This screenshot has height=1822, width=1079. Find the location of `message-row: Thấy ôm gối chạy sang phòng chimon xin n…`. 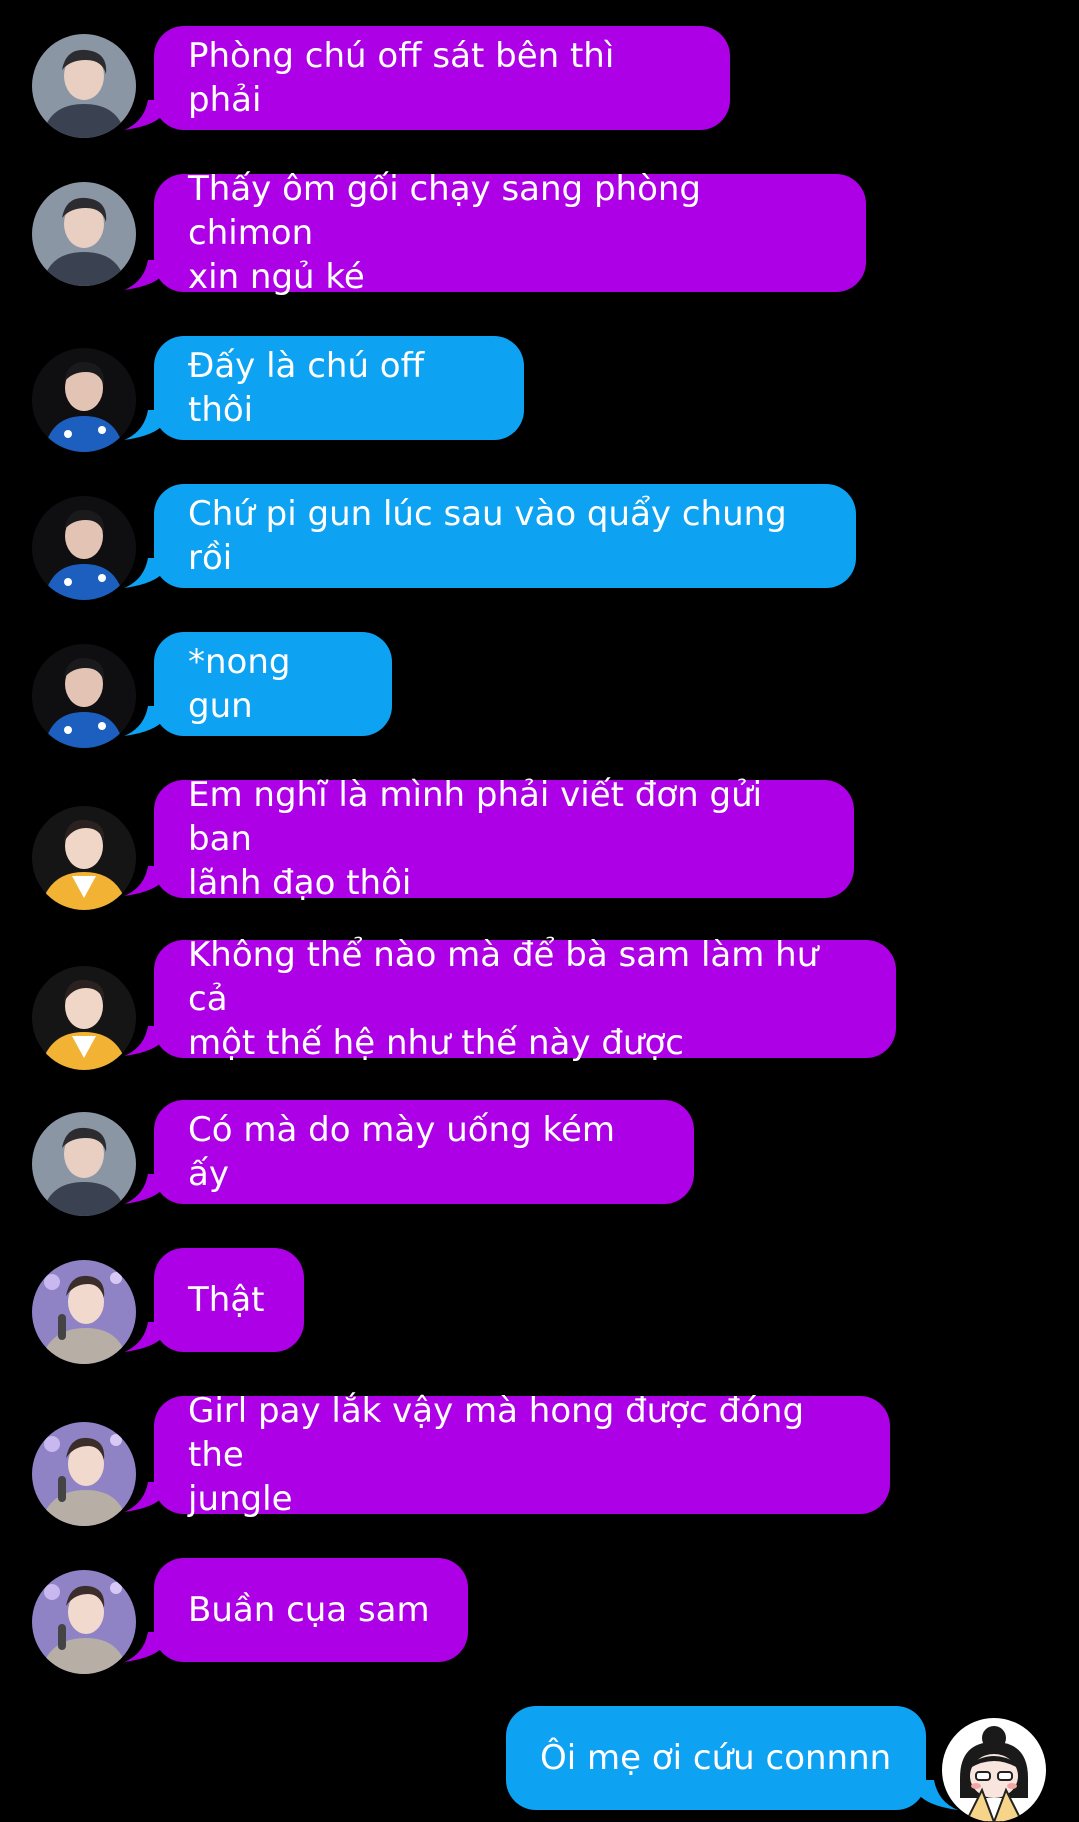

message-row: Thấy ôm gối chạy sang phòng chimon xin n… is located at coordinates (539, 233).